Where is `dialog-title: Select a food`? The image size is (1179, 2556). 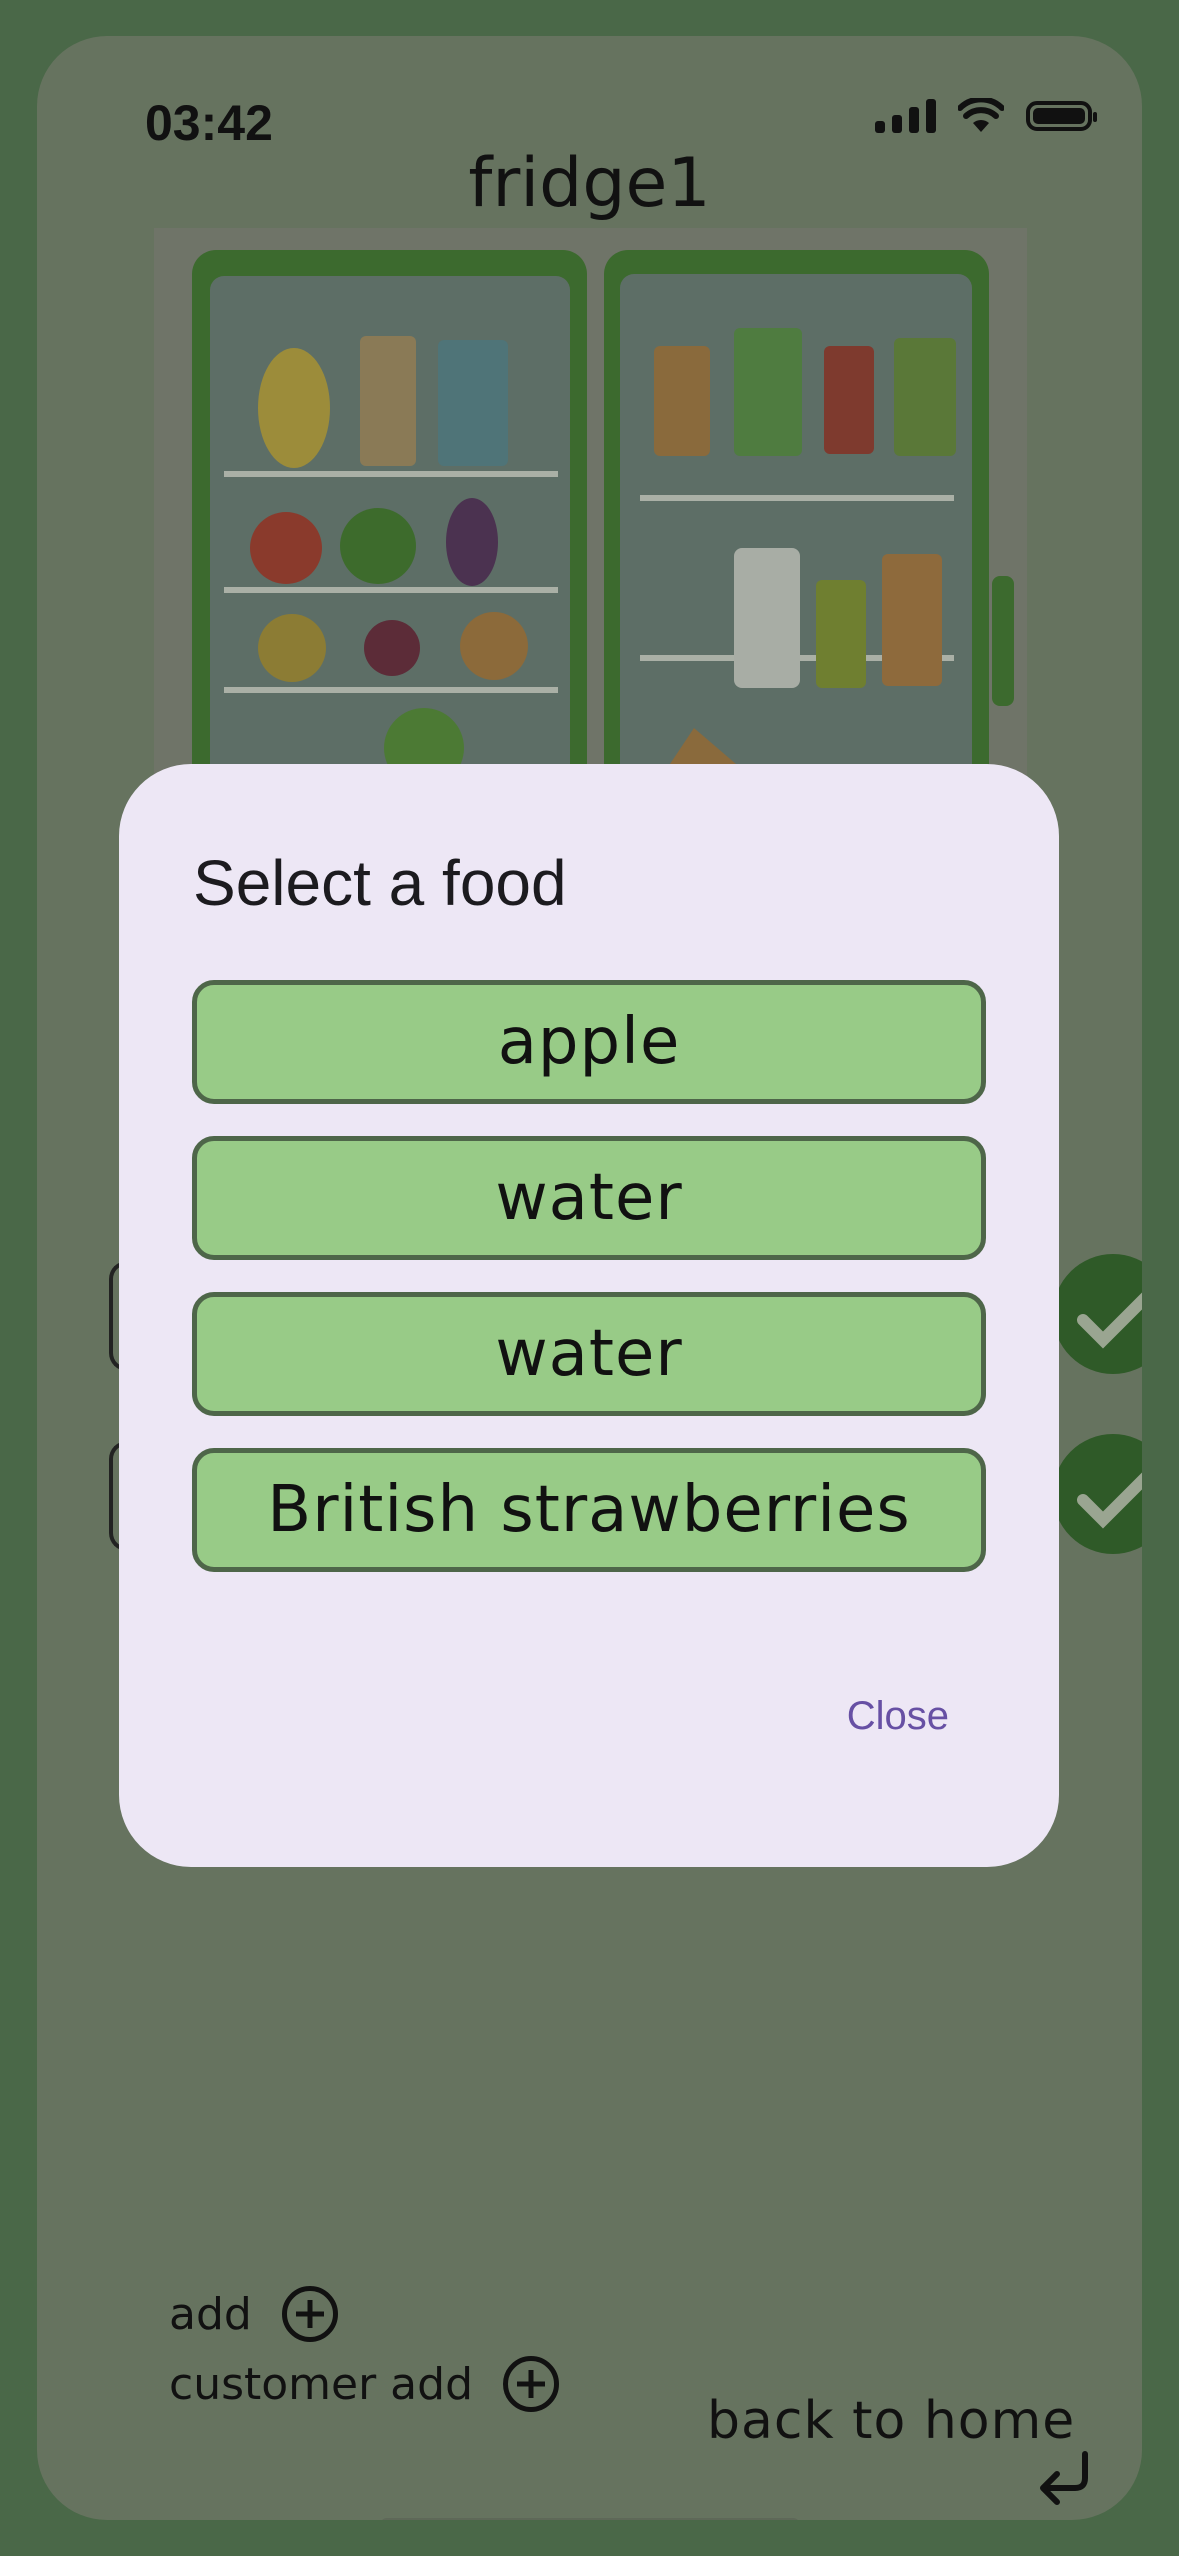
dialog-title: Select a food is located at coordinates (380, 883).